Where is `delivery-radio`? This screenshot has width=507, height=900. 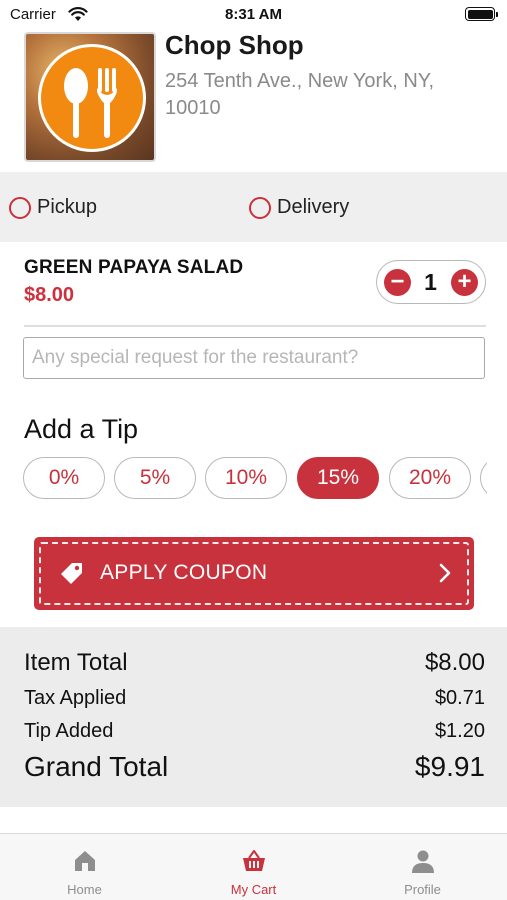 delivery-radio is located at coordinates (260, 207).